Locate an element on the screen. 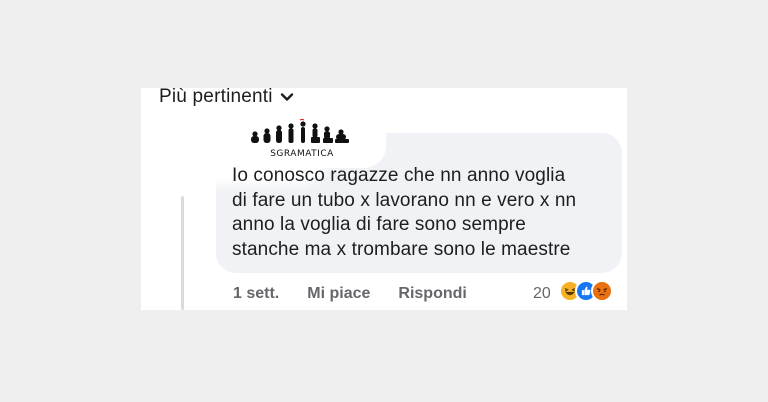 The height and width of the screenshot is (402, 768). chevron-down-icon is located at coordinates (286, 97).